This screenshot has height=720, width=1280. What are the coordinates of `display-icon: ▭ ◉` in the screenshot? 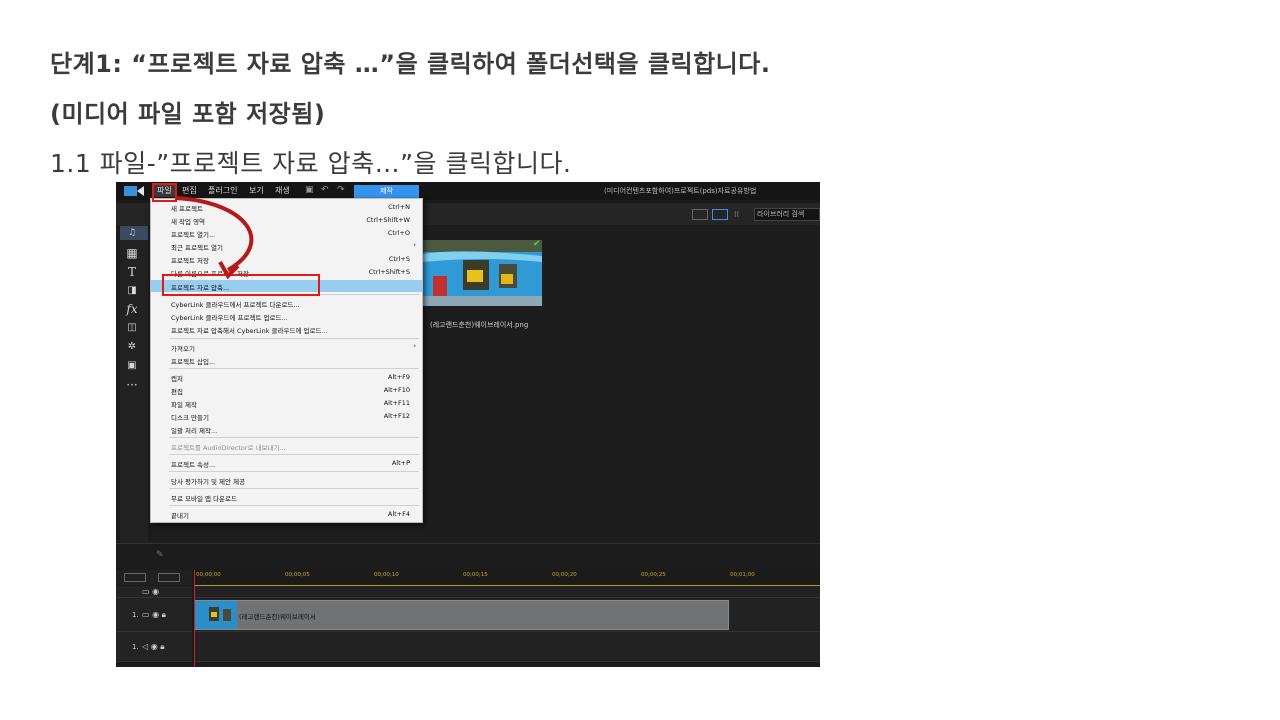 It's located at (150, 591).